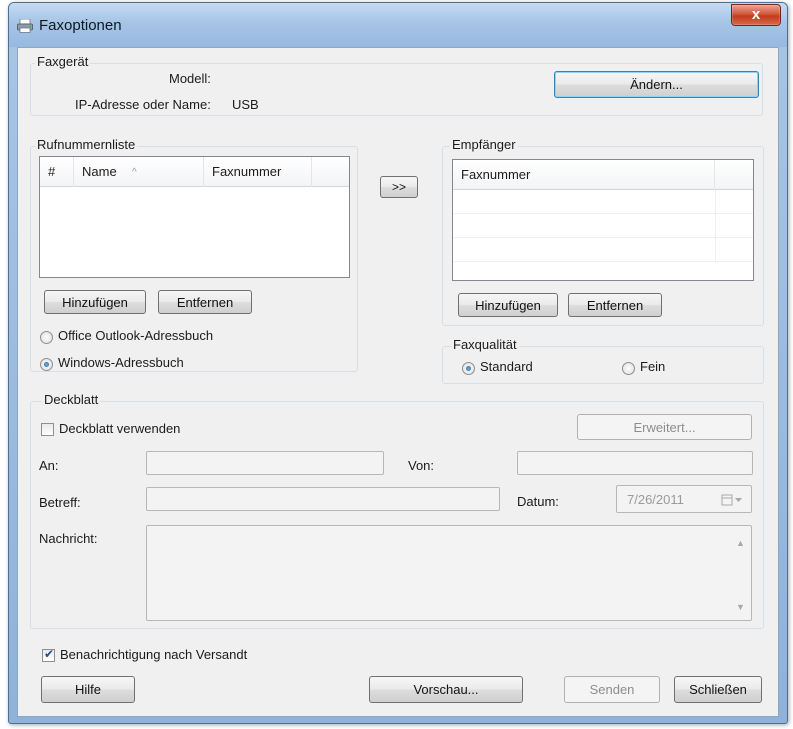 Image resolution: width=793 pixels, height=729 pixels. I want to click on calendar-dropdown-icon, so click(733, 500).